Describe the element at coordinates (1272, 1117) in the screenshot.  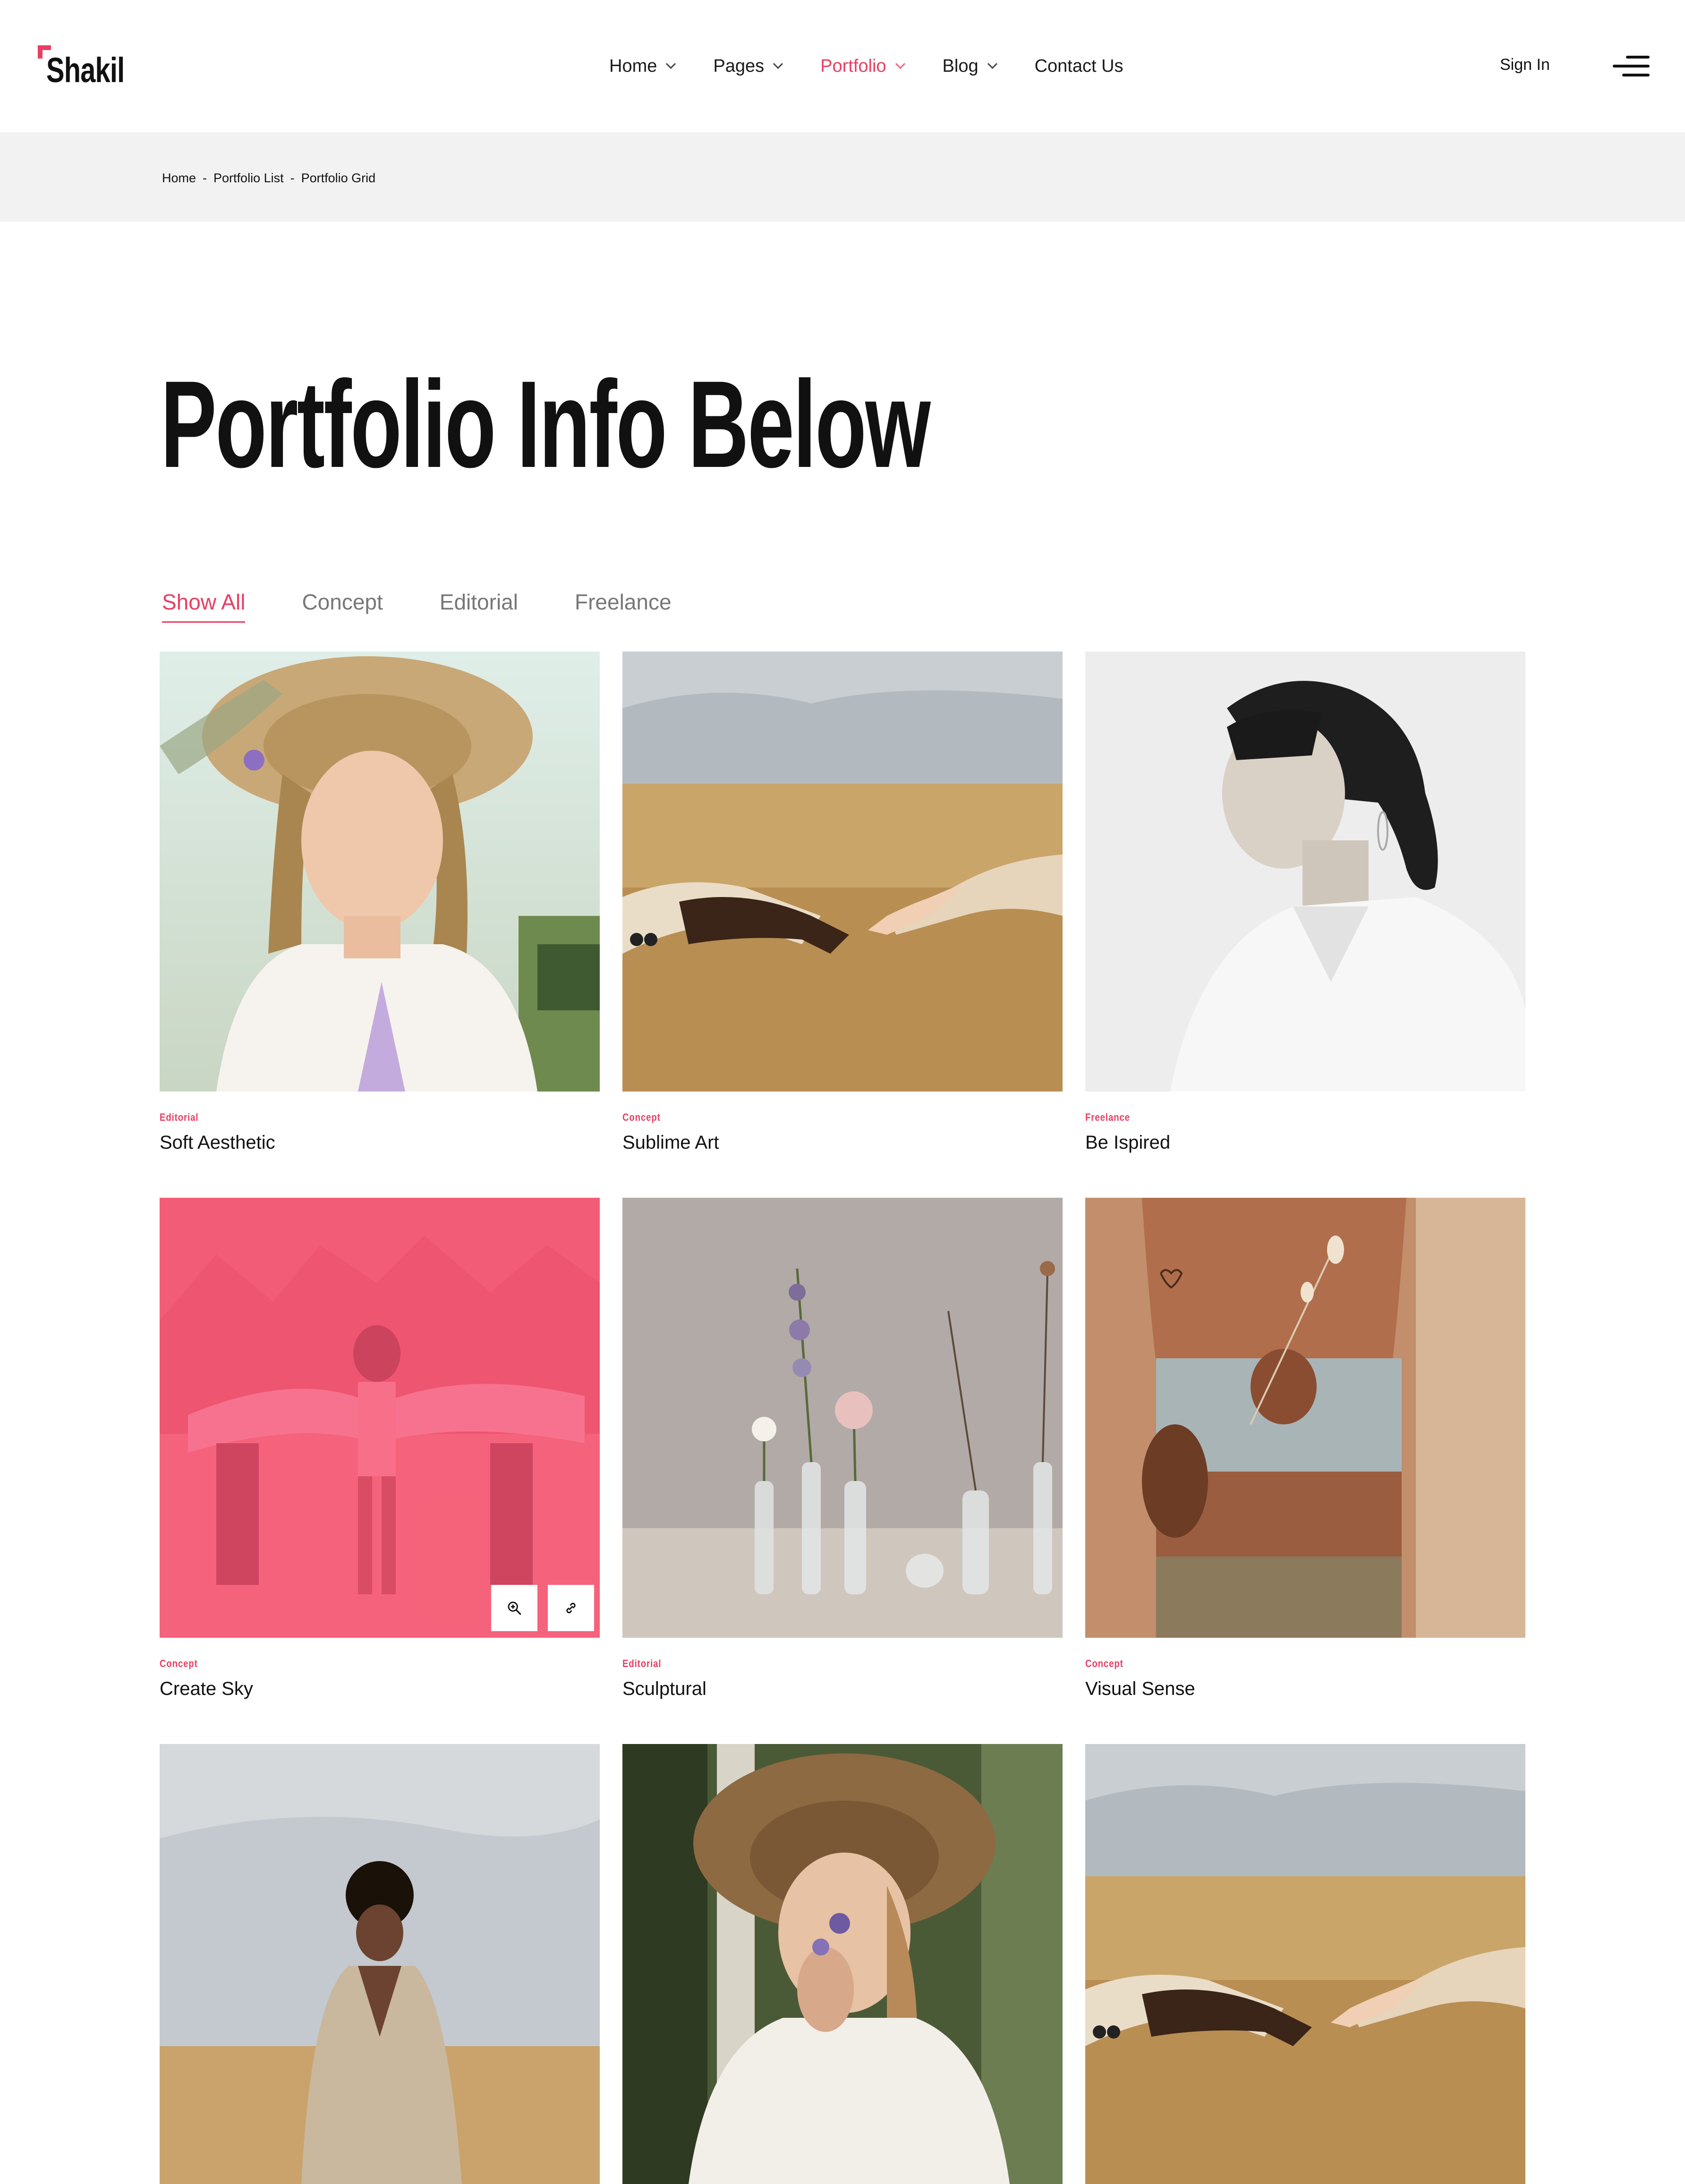
I see `portfolio-category: Freelance` at that location.